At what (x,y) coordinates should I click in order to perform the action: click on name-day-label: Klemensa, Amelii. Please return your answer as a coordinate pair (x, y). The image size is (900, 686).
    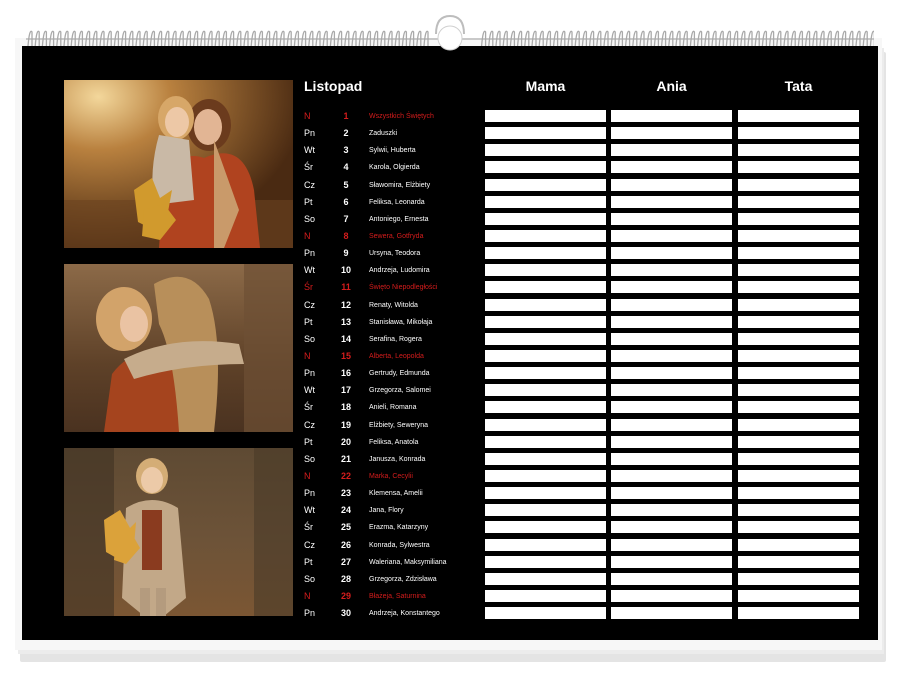
    Looking at the image, I should click on (396, 494).